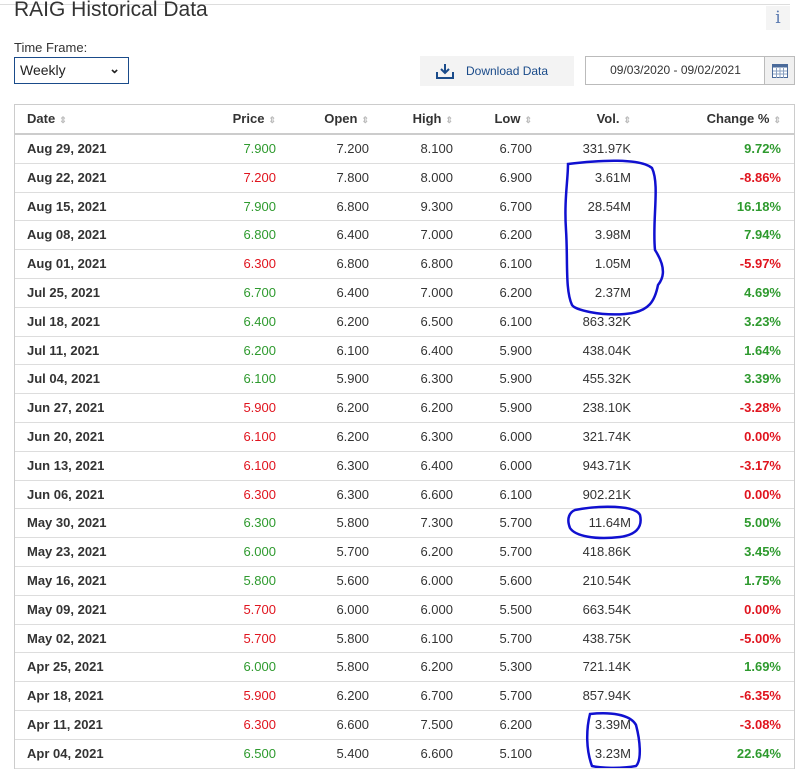 The image size is (803, 769). I want to click on cell-date: Jun 13, 2021, so click(66, 465).